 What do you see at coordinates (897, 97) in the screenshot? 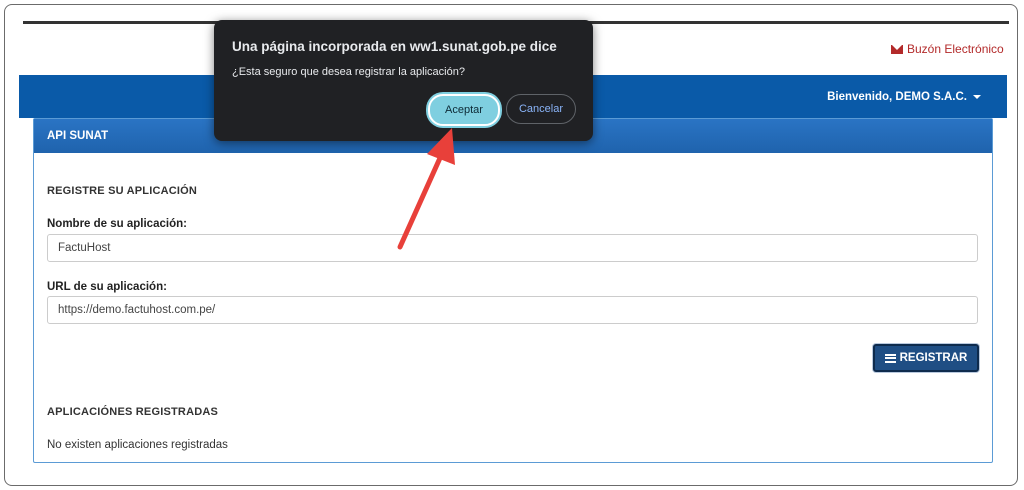
I see `welcome-label: Bienvenido, DEMO S.A.C.` at bounding box center [897, 97].